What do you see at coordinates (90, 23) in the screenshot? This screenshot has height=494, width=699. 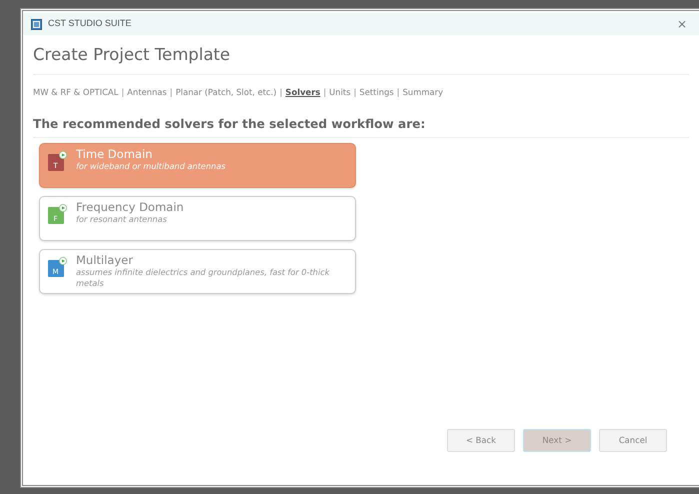 I see `window-title: CST STUDIO SUITE` at bounding box center [90, 23].